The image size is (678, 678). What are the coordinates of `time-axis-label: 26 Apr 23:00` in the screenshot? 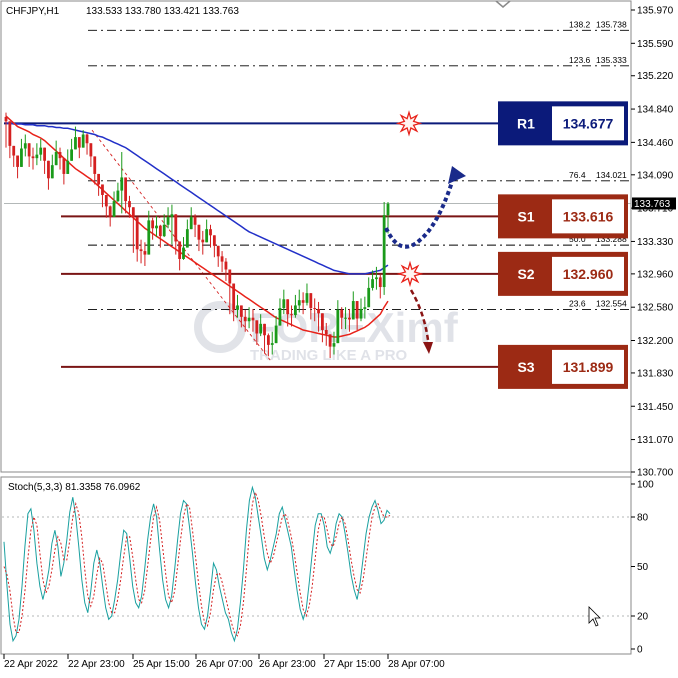 It's located at (287, 664).